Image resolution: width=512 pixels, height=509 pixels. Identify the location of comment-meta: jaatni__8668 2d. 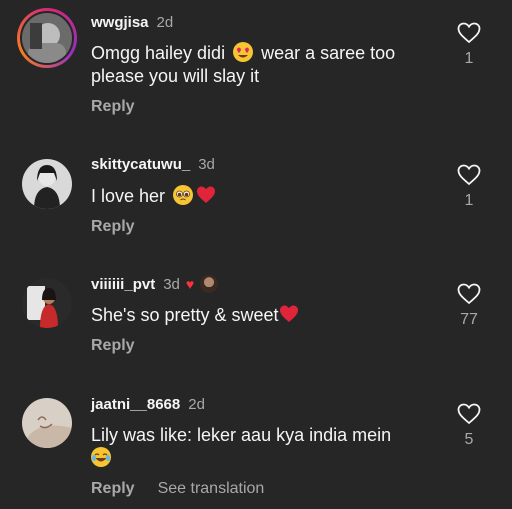
(148, 404).